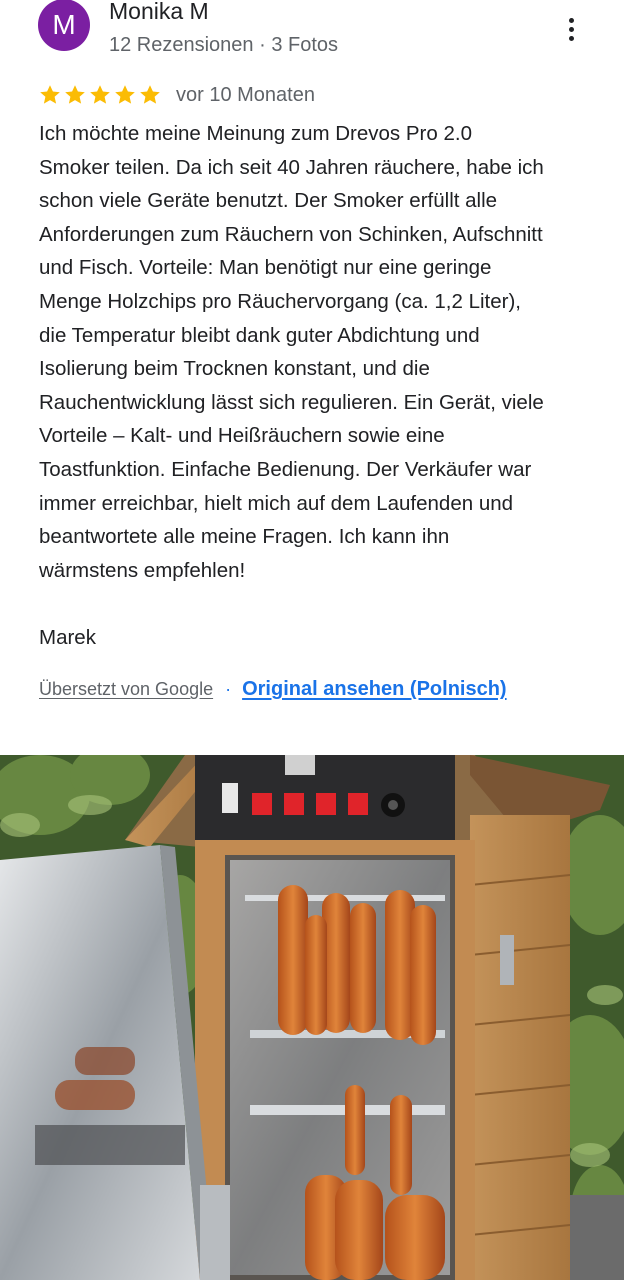  Describe the element at coordinates (245, 94) in the screenshot. I see `review-date: vor 10 Monaten` at that location.